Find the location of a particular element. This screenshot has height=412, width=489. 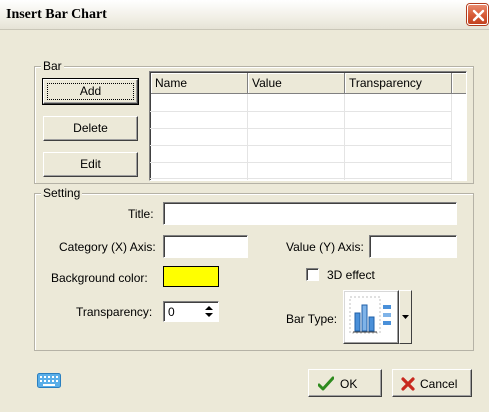

transparency-label: Transparency: is located at coordinates (114, 312).